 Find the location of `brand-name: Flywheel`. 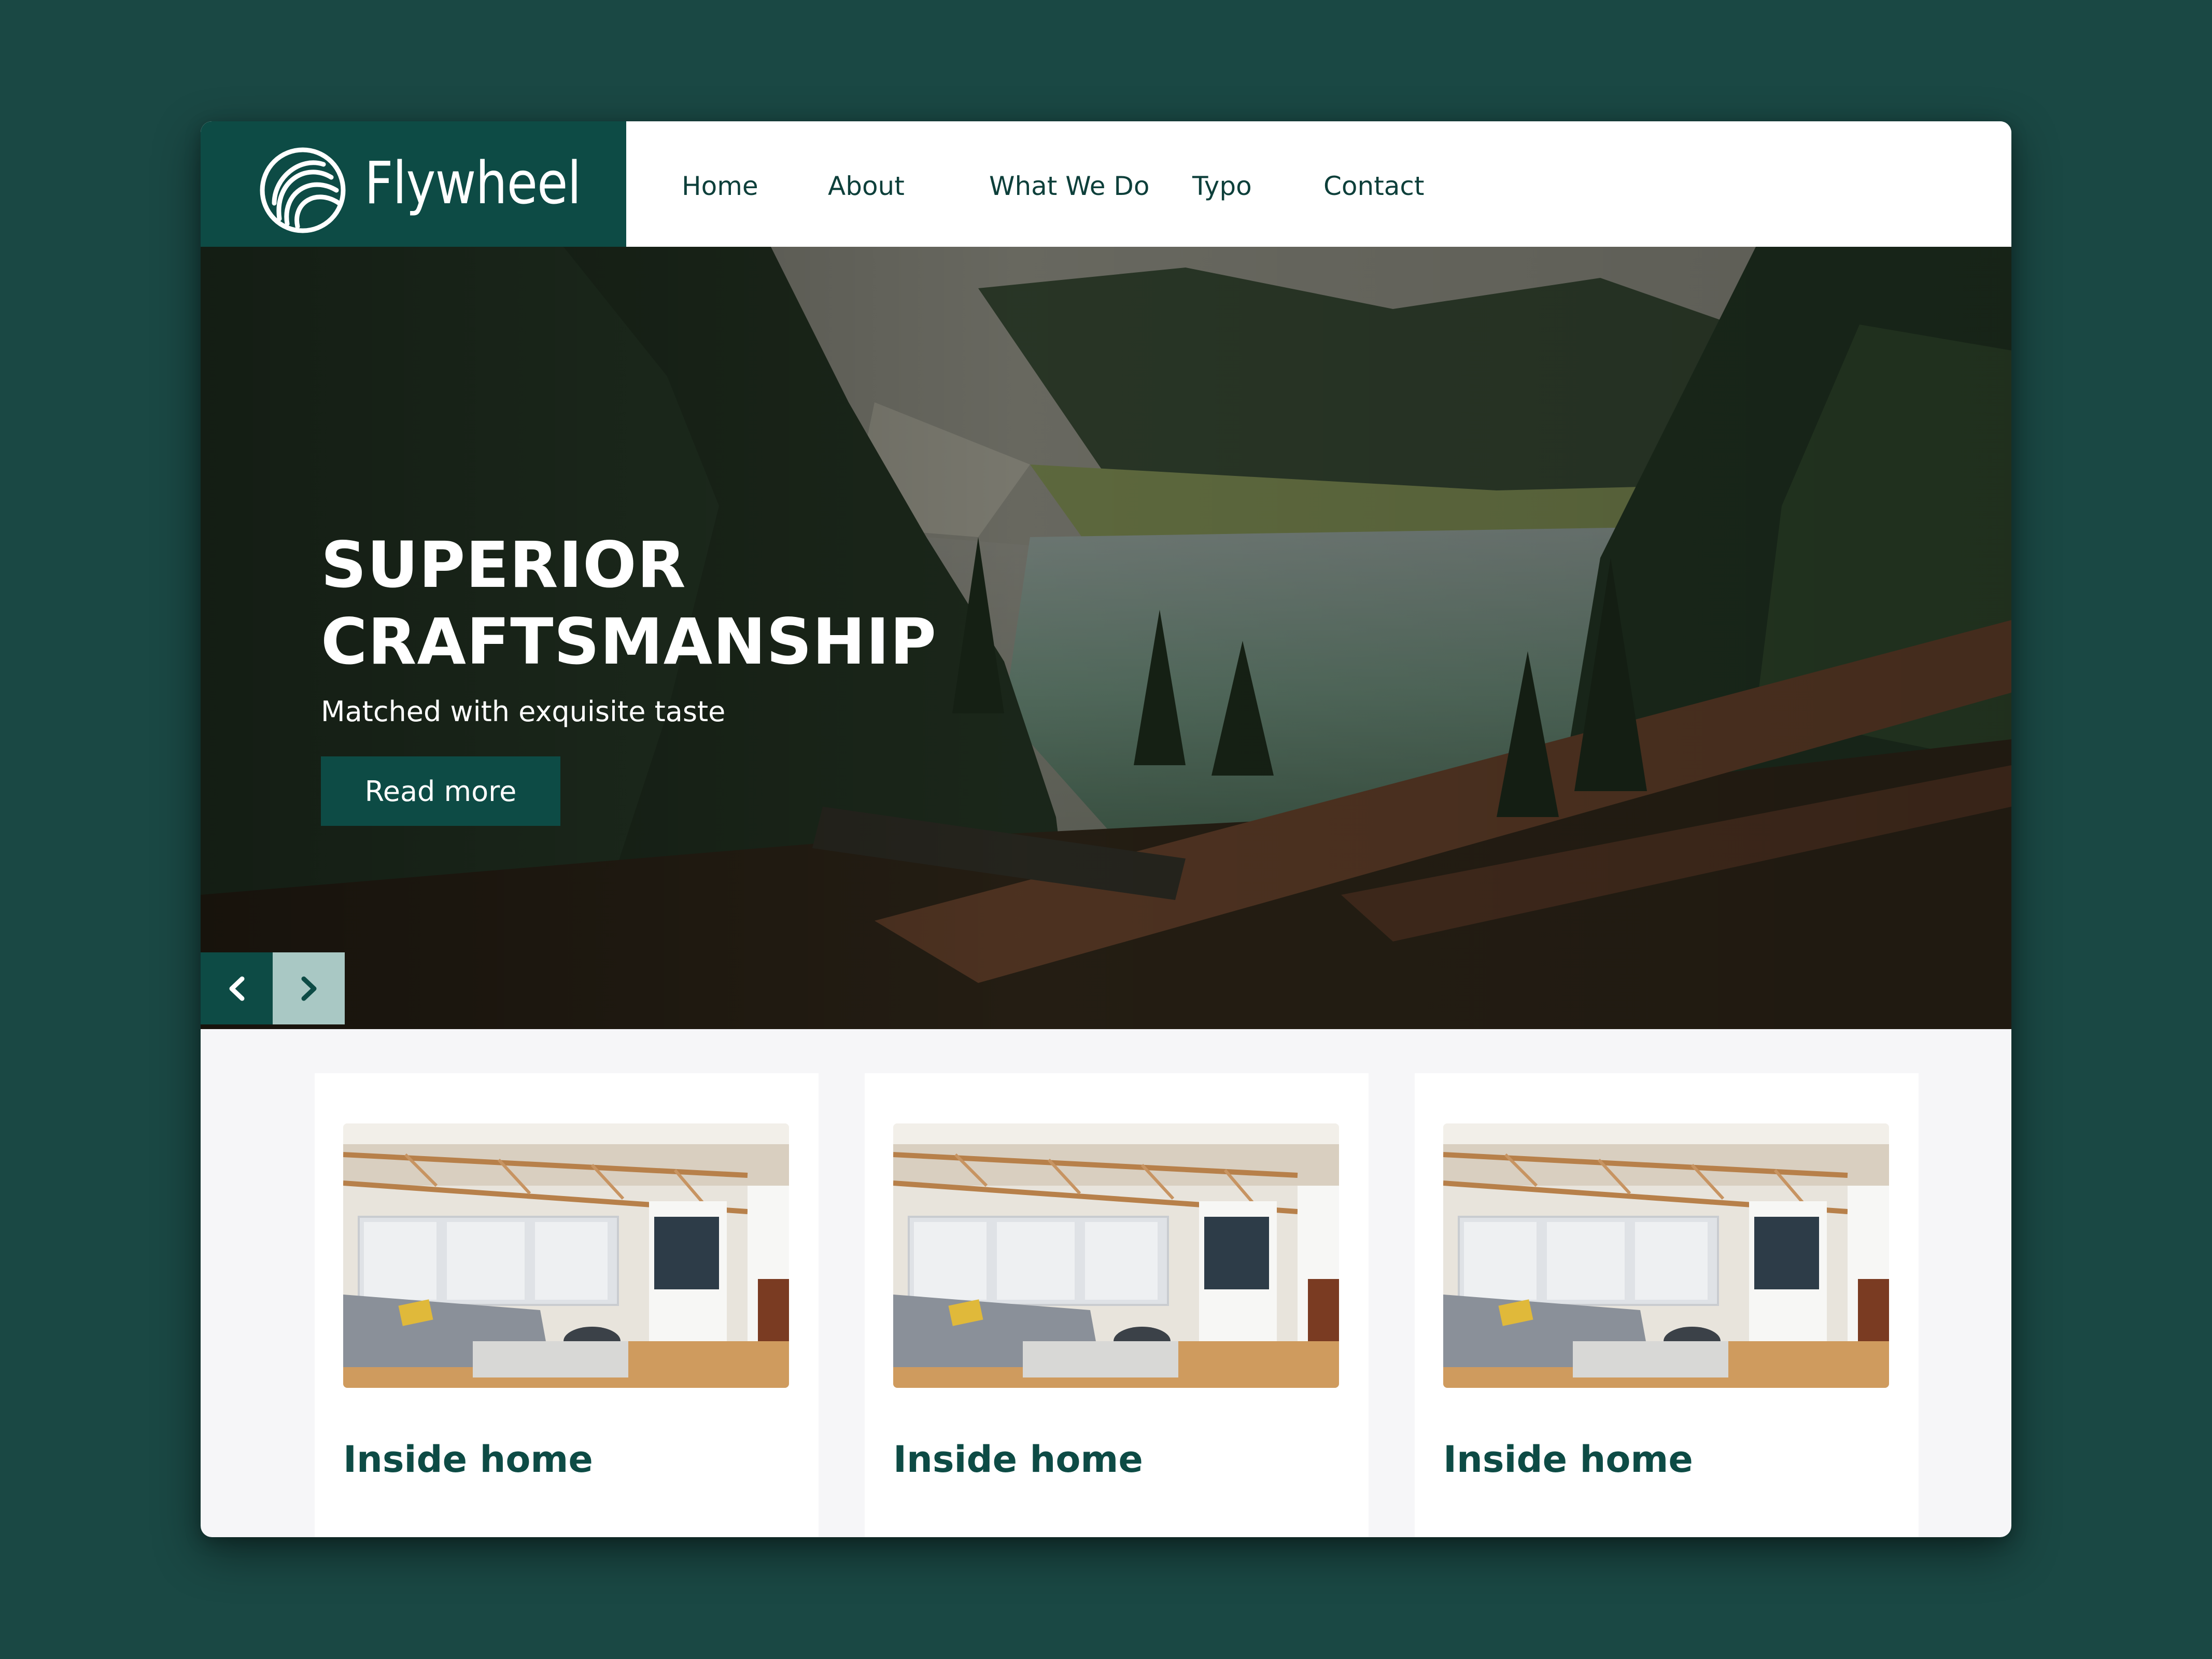

brand-name: Flywheel is located at coordinates (472, 183).